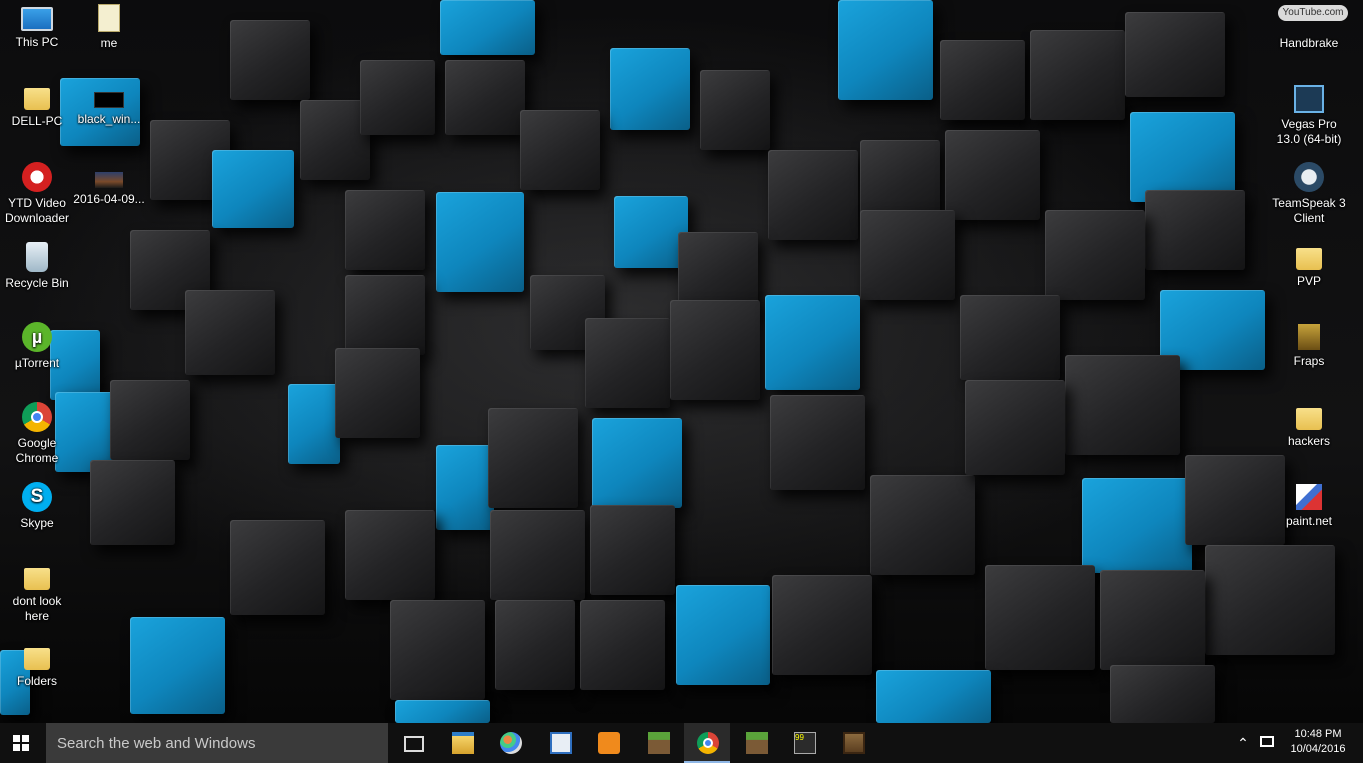  Describe the element at coordinates (217, 743) in the screenshot. I see `search-input` at that location.